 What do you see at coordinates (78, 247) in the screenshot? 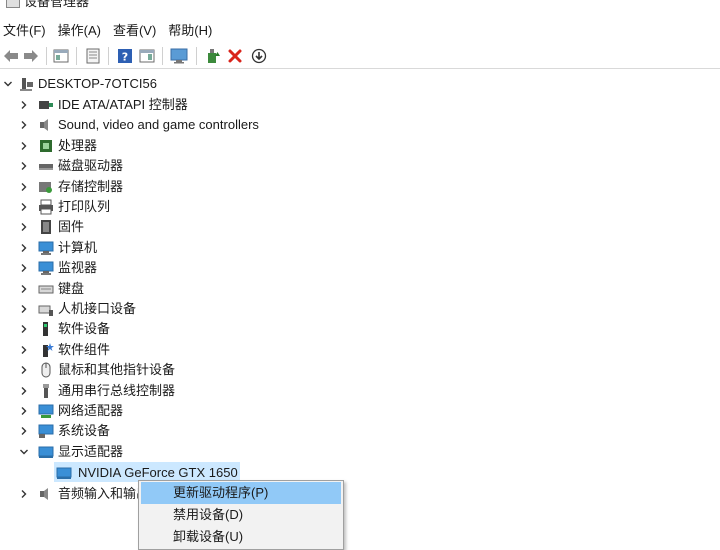
I see `tree-category-label: 计算机` at bounding box center [78, 247].